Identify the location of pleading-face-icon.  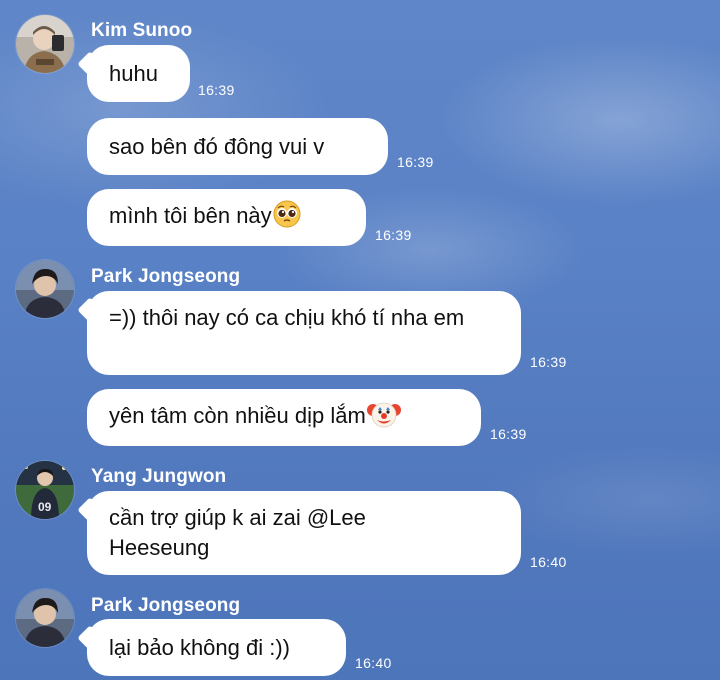
(287, 218).